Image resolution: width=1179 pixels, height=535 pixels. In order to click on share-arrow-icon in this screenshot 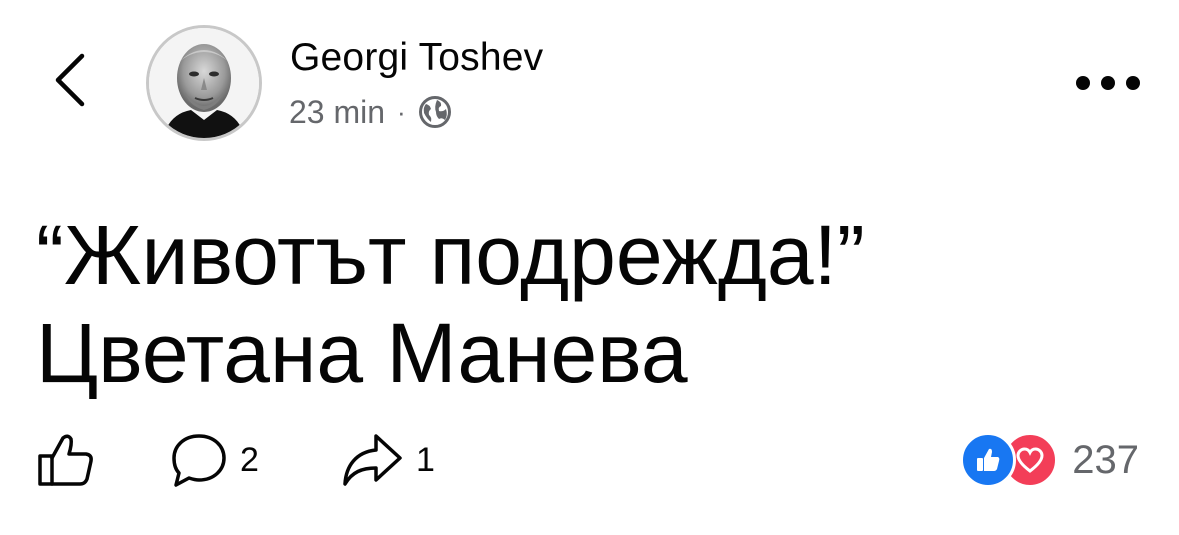, I will do `click(372, 460)`.